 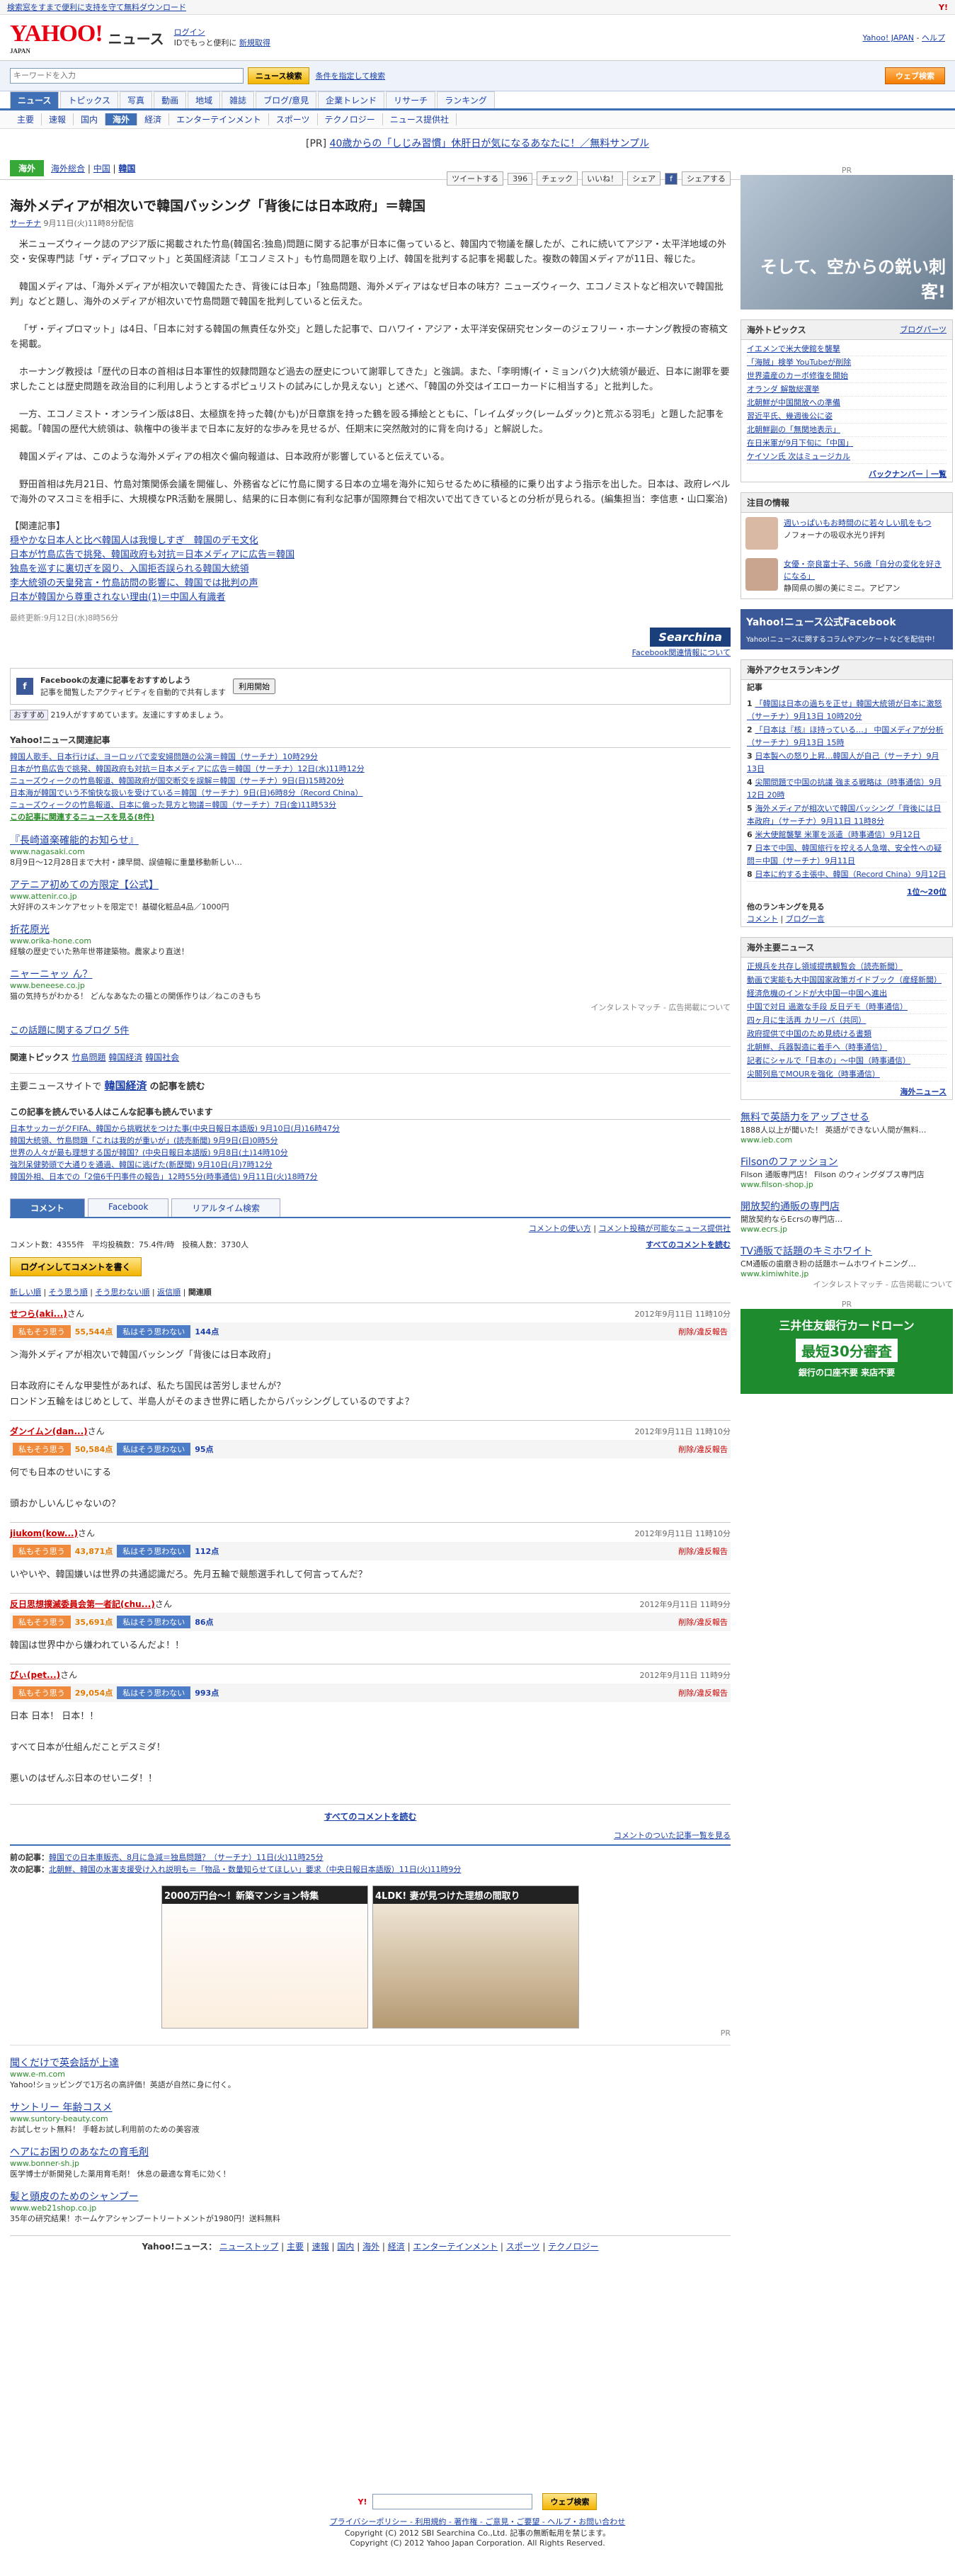 I want to click on snav-technology: テクノロジー, so click(x=351, y=119).